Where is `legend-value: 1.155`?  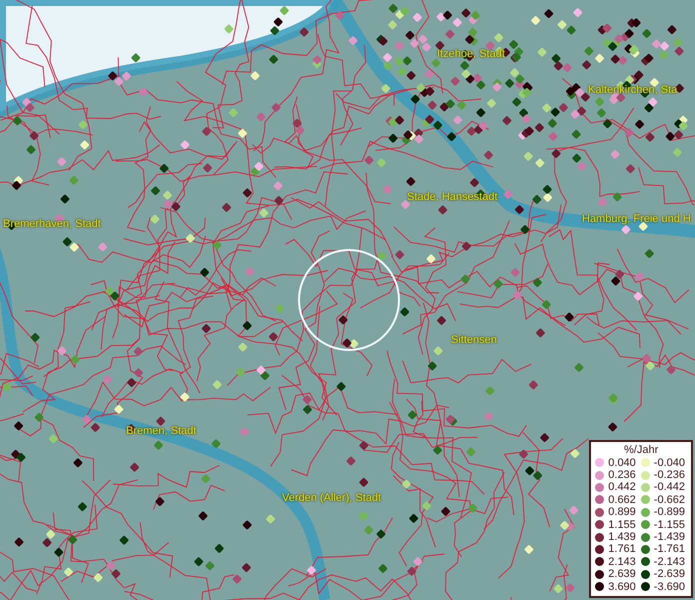
legend-value: 1.155 is located at coordinates (622, 524).